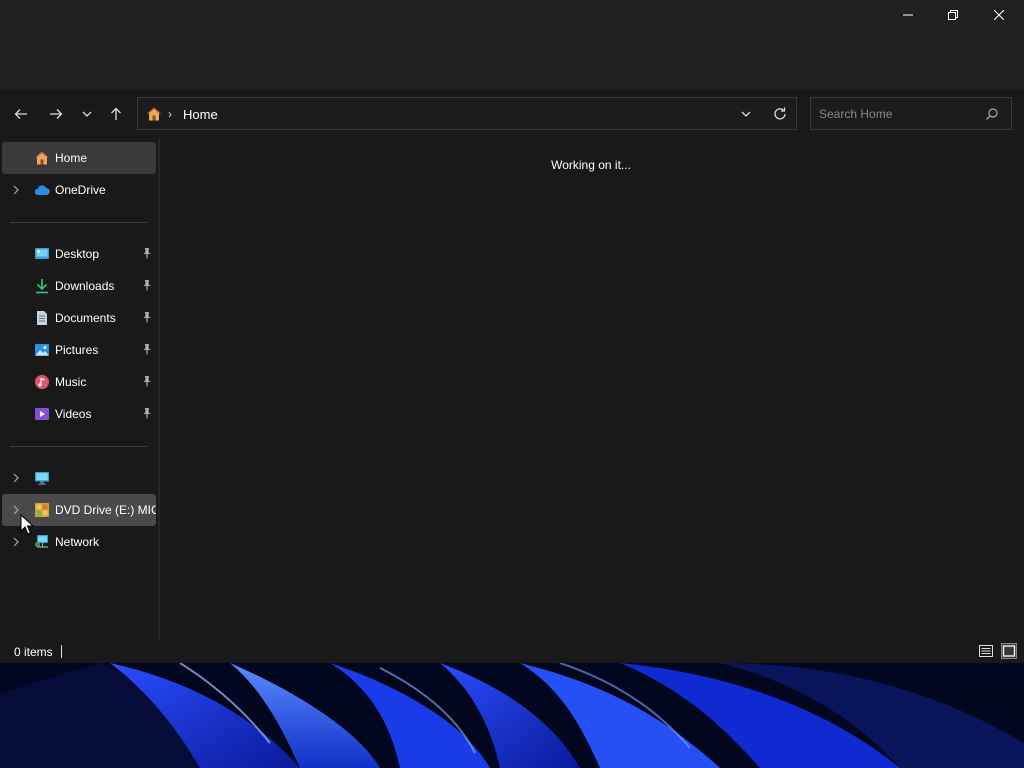 The height and width of the screenshot is (768, 1024). What do you see at coordinates (105, 510) in the screenshot?
I see `sidebar-item-label: DVD Drive (E:) MICR` at bounding box center [105, 510].